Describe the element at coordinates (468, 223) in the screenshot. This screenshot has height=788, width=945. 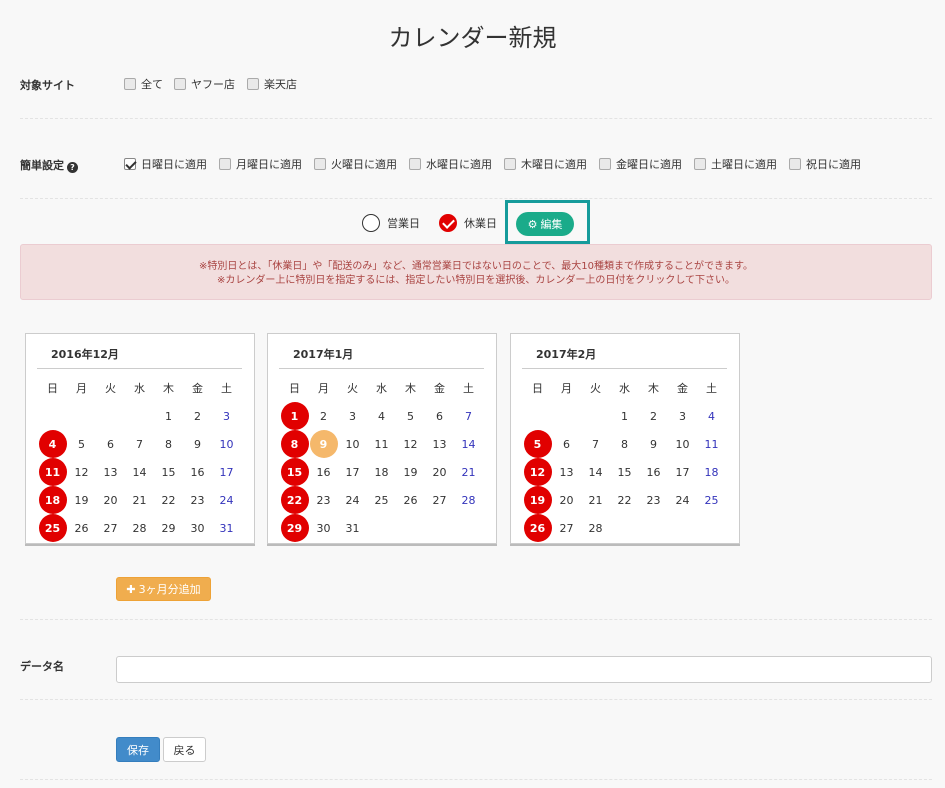
I see `radio-holiday: 休業日` at that location.